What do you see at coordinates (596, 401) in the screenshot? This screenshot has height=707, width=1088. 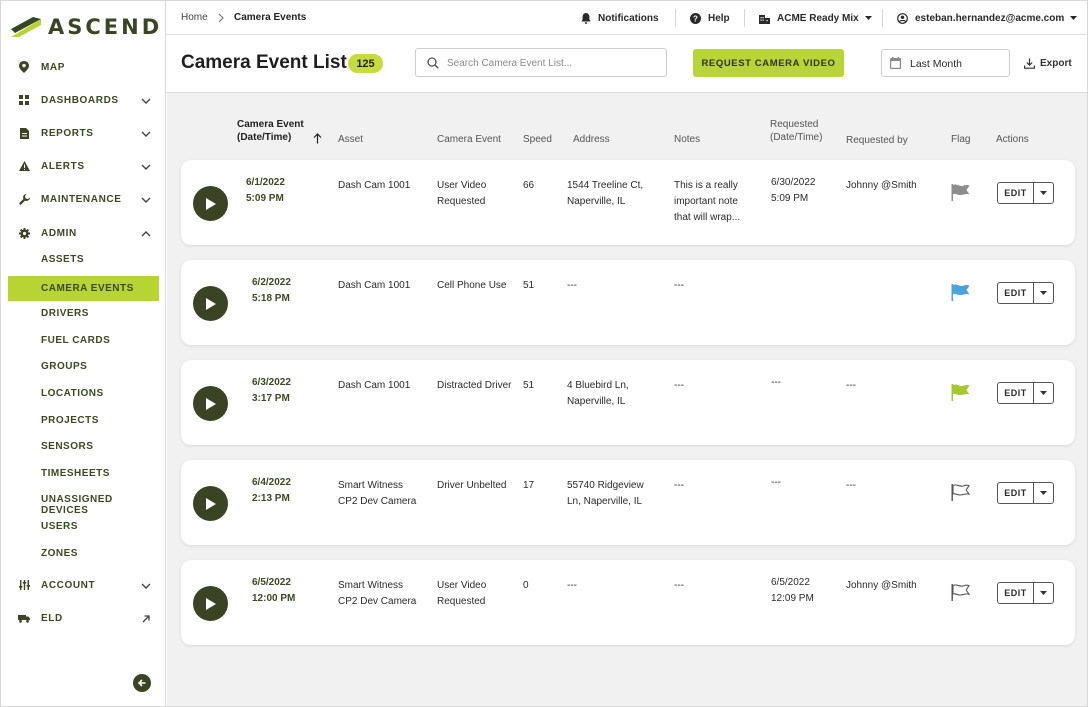 I see `address-line2: Naperville, IL` at bounding box center [596, 401].